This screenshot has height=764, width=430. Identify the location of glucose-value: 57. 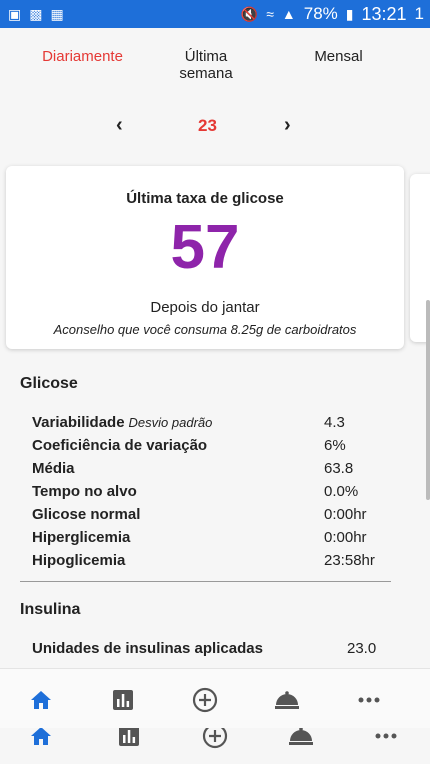
(205, 247).